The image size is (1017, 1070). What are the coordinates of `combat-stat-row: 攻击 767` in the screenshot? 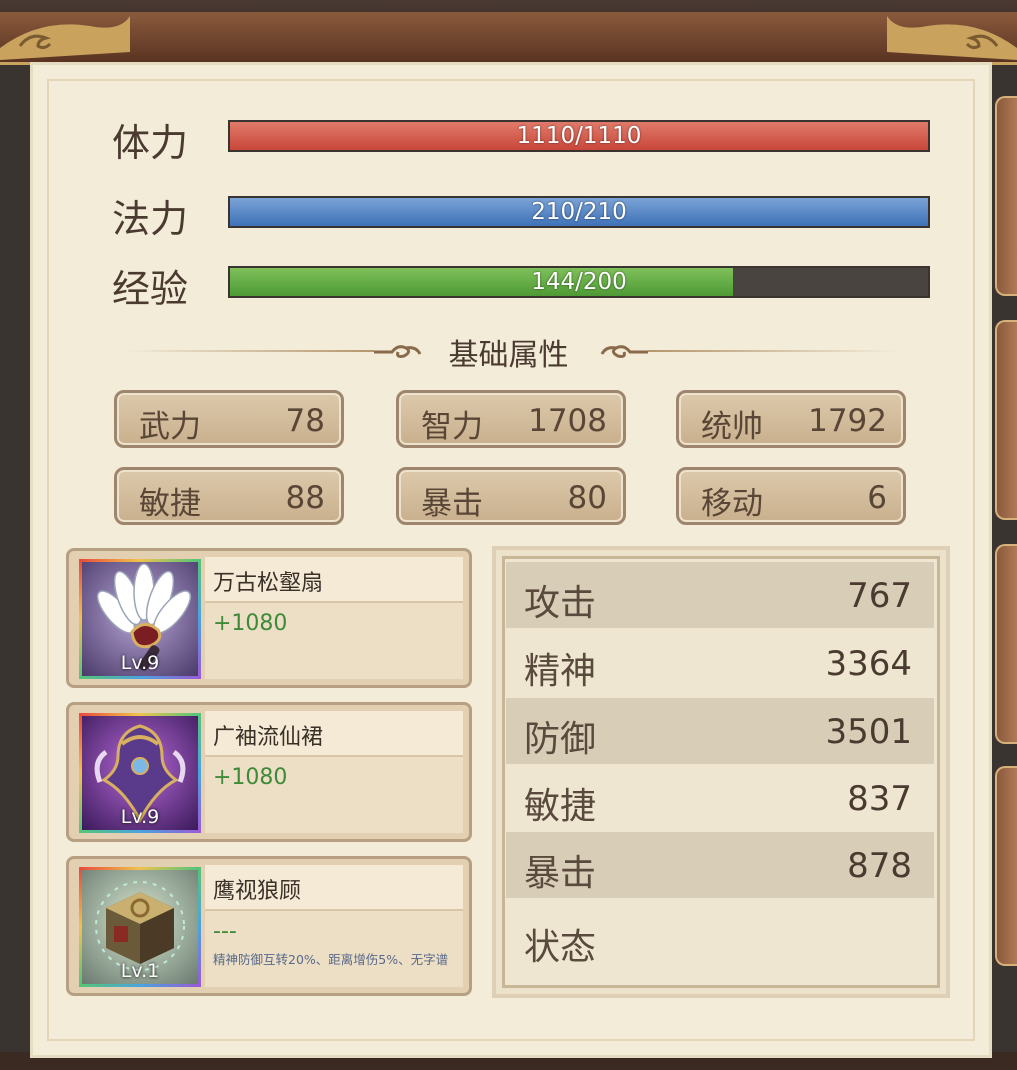 It's located at (720, 595).